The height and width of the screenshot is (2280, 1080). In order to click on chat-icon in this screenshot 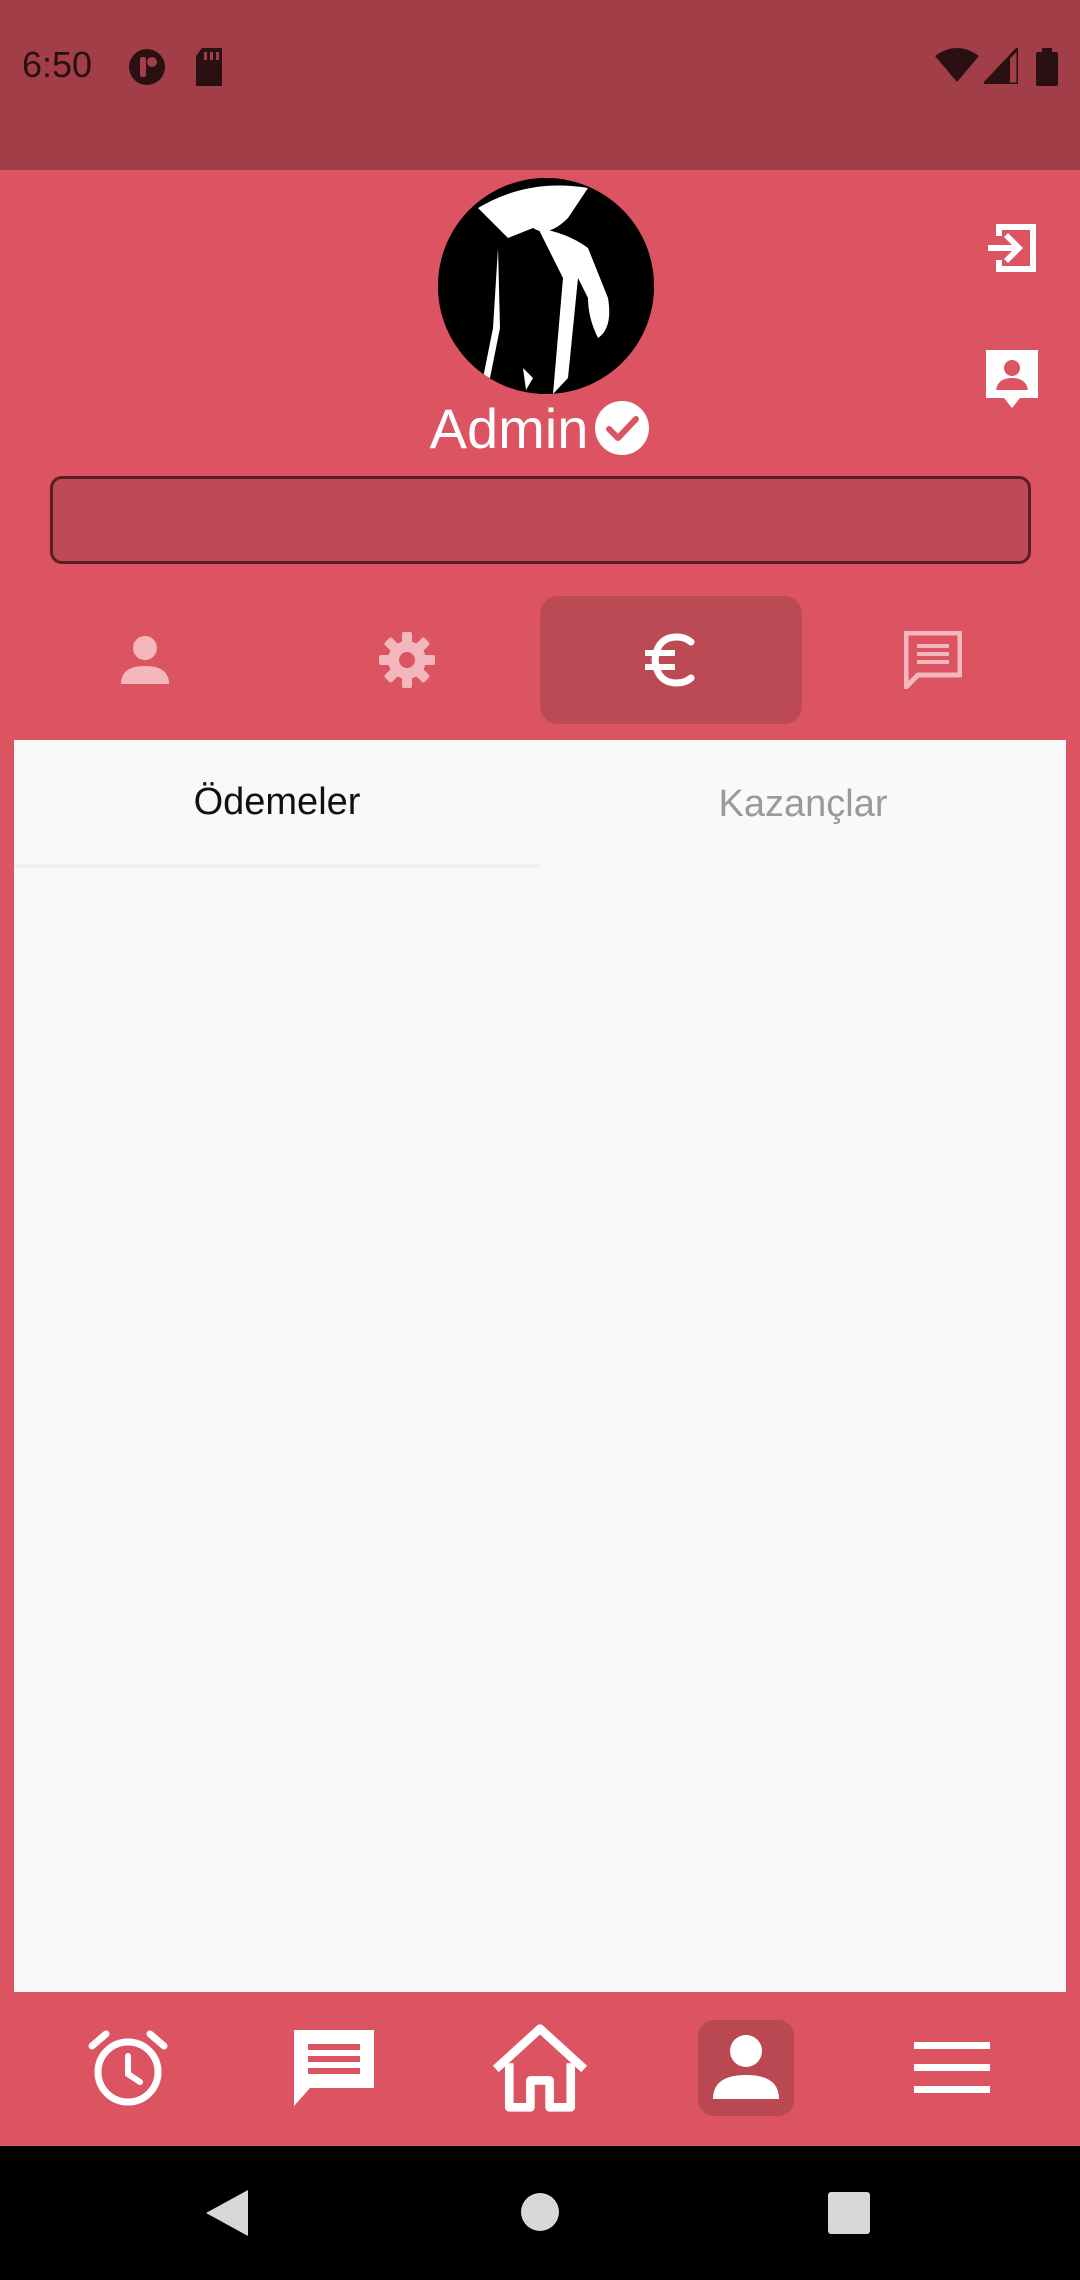, I will do `click(933, 660)`.